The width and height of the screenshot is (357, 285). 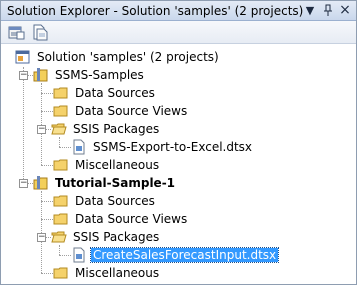 What do you see at coordinates (23, 75) in the screenshot?
I see `collapse-project-ssms-samples: −` at bounding box center [23, 75].